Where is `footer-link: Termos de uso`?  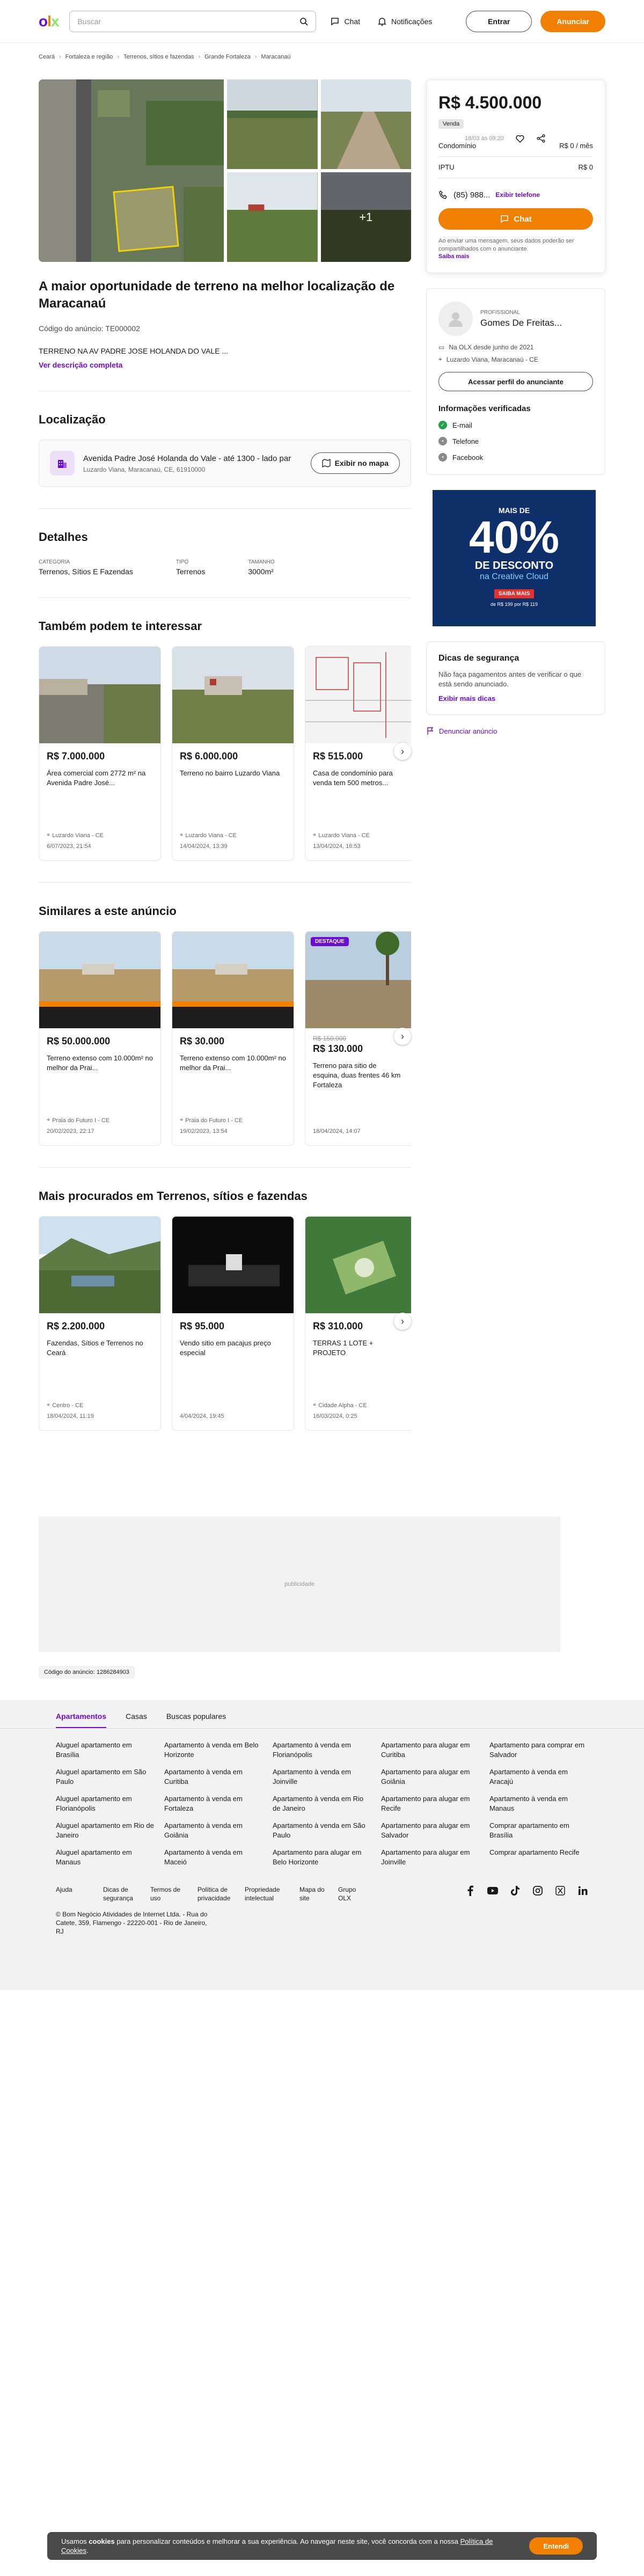 footer-link: Termos de uso is located at coordinates (168, 1893).